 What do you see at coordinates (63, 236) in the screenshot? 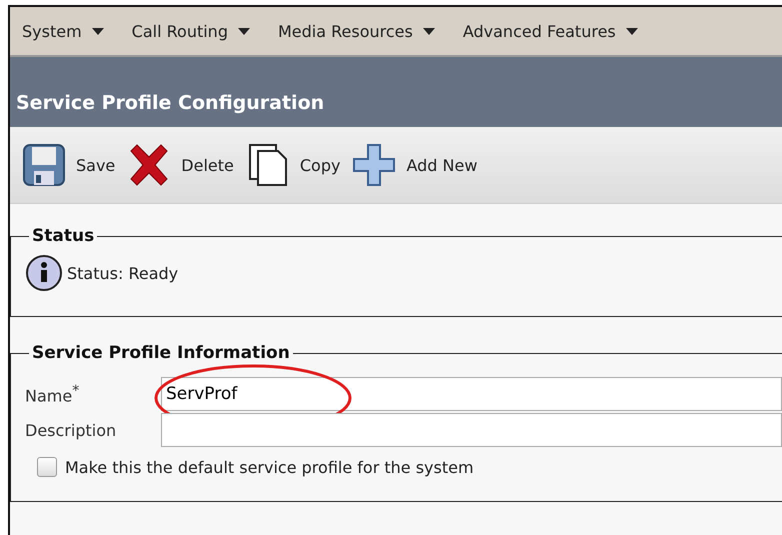
I see `section-legend: Status` at bounding box center [63, 236].